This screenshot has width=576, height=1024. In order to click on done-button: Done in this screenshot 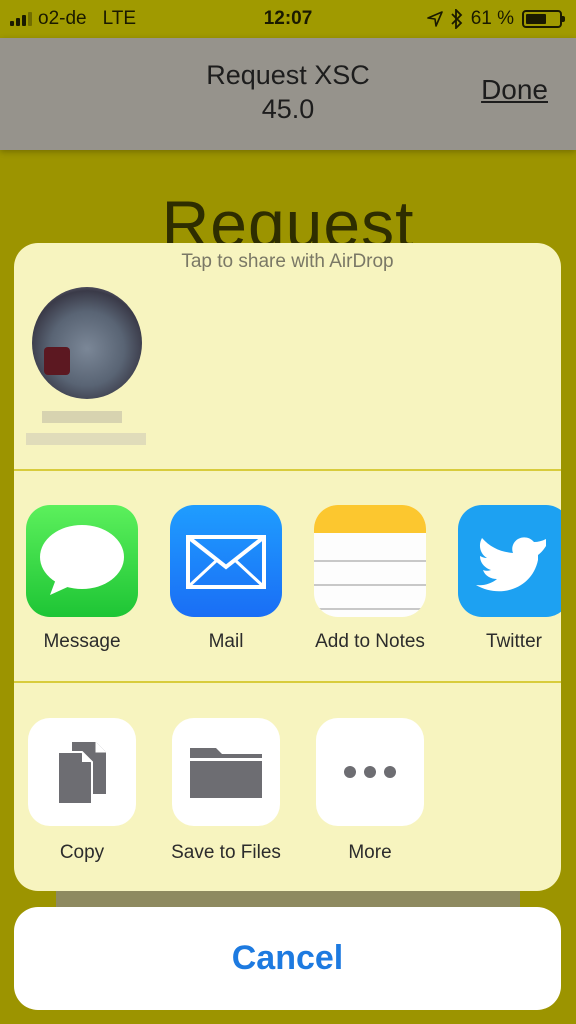, I will do `click(514, 90)`.